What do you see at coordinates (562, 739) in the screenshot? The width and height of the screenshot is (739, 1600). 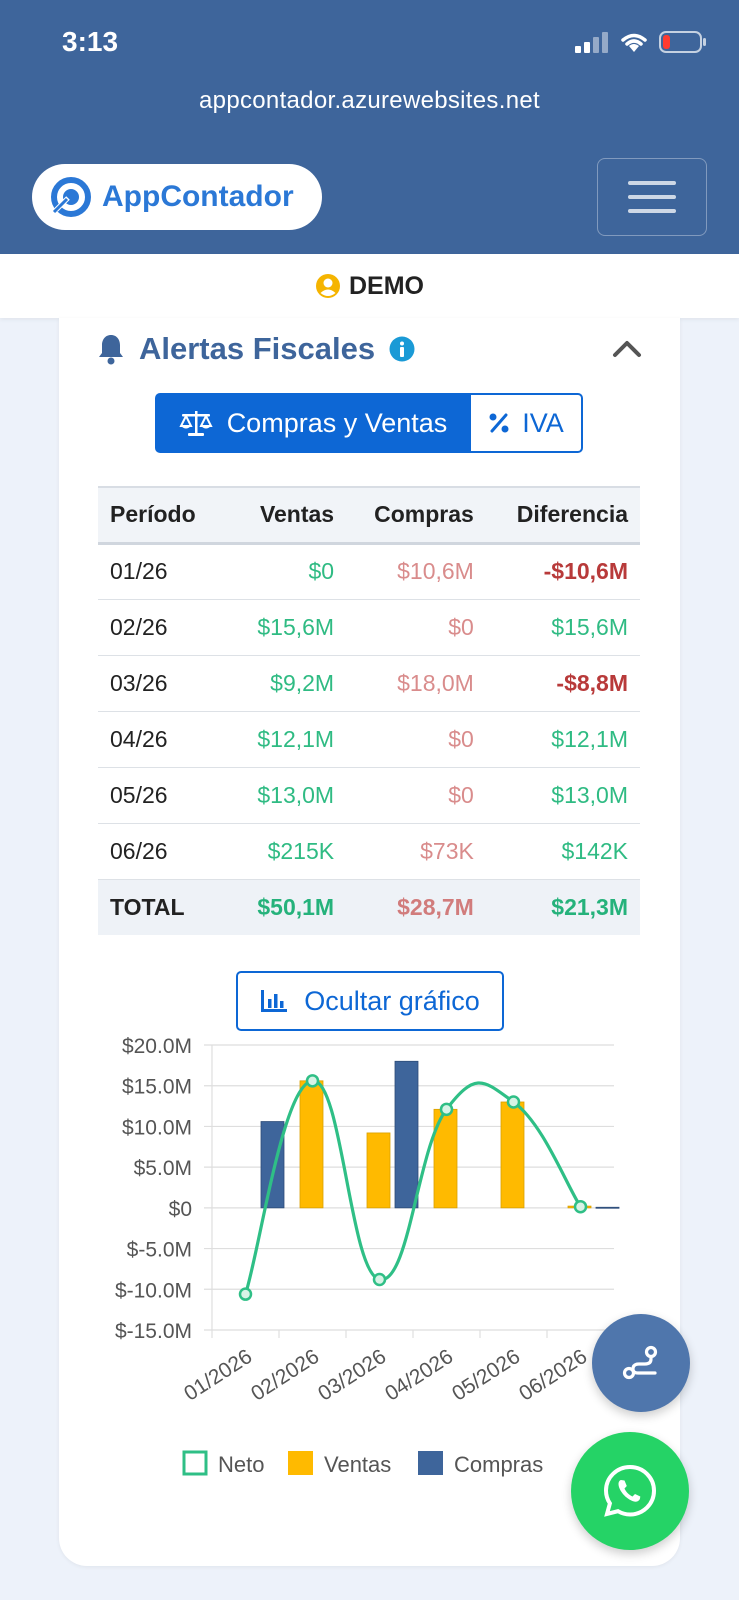 I see `cell-diferencia: $12,1M` at bounding box center [562, 739].